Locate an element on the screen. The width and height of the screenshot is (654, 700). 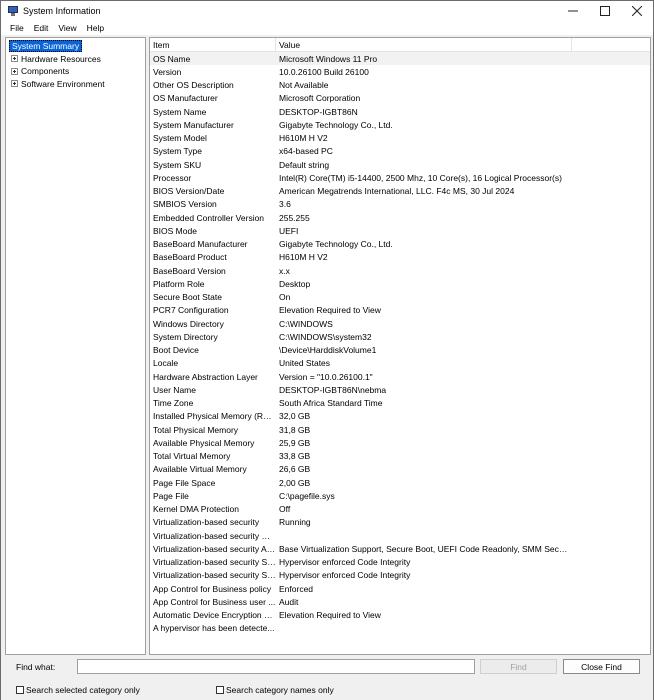
table-row: Embedded Controller Version 255.255 is located at coordinates (400, 217).